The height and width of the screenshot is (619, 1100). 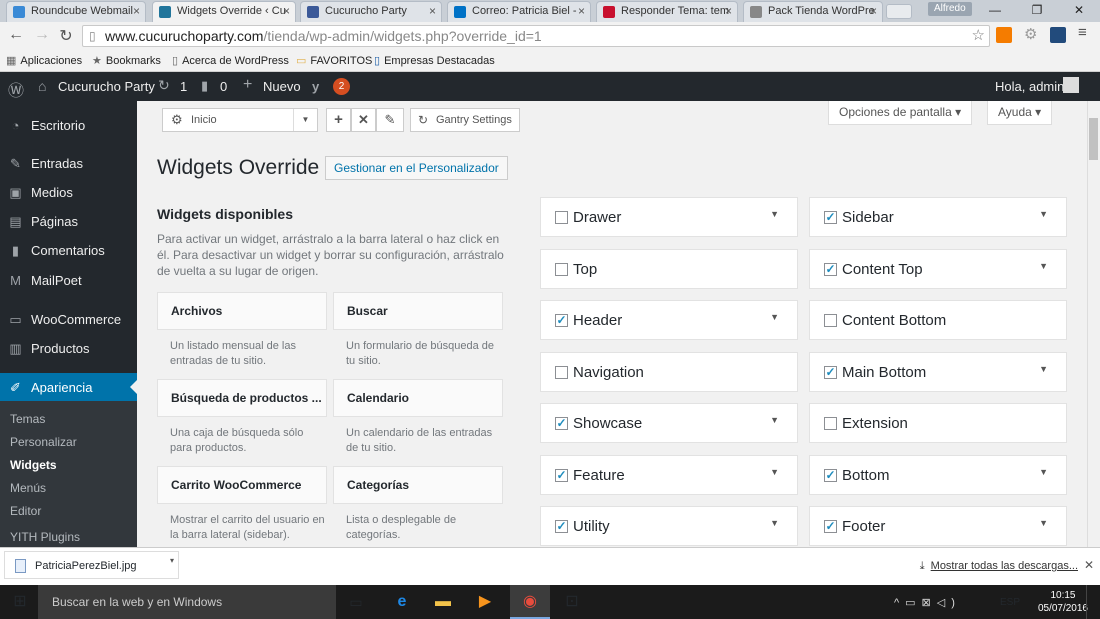 I want to click on sidebar-item-escritorio: ◔ Escritorio, so click(x=68, y=125).